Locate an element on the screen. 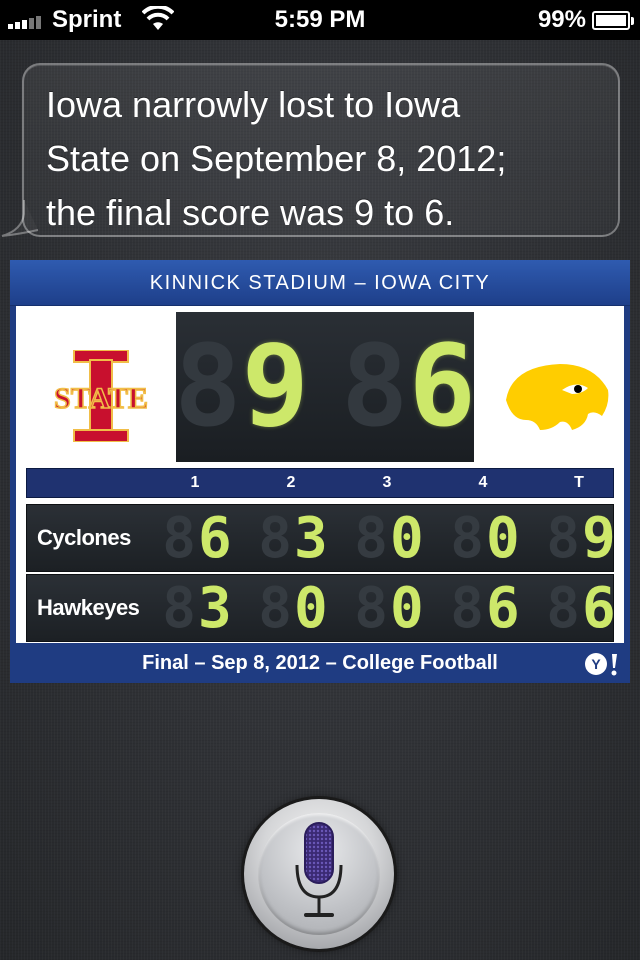 The width and height of the screenshot is (640, 960). iowa-state-logo: STATE is located at coordinates (101, 396).